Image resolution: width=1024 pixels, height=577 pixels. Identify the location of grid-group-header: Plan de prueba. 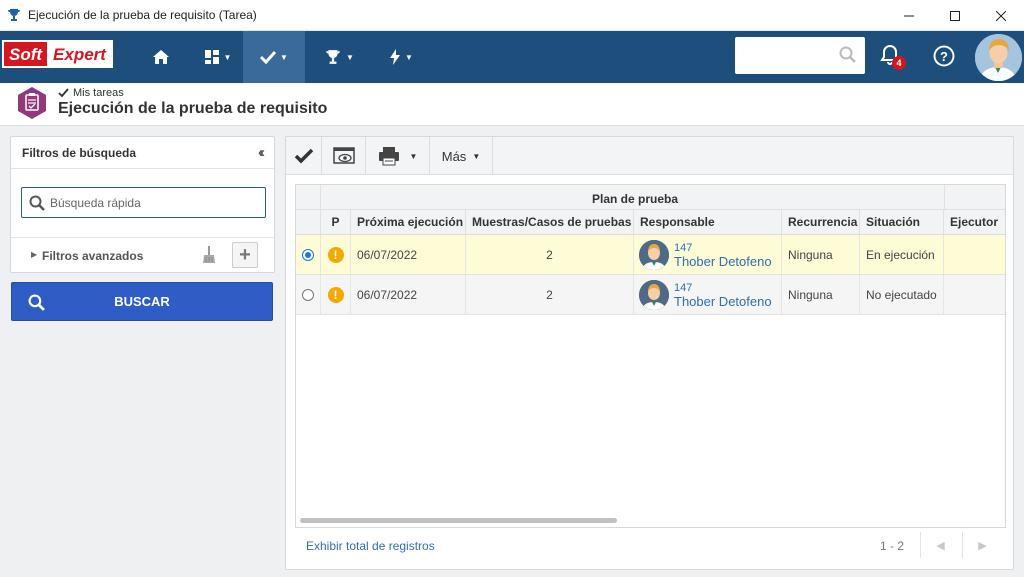
(650, 197).